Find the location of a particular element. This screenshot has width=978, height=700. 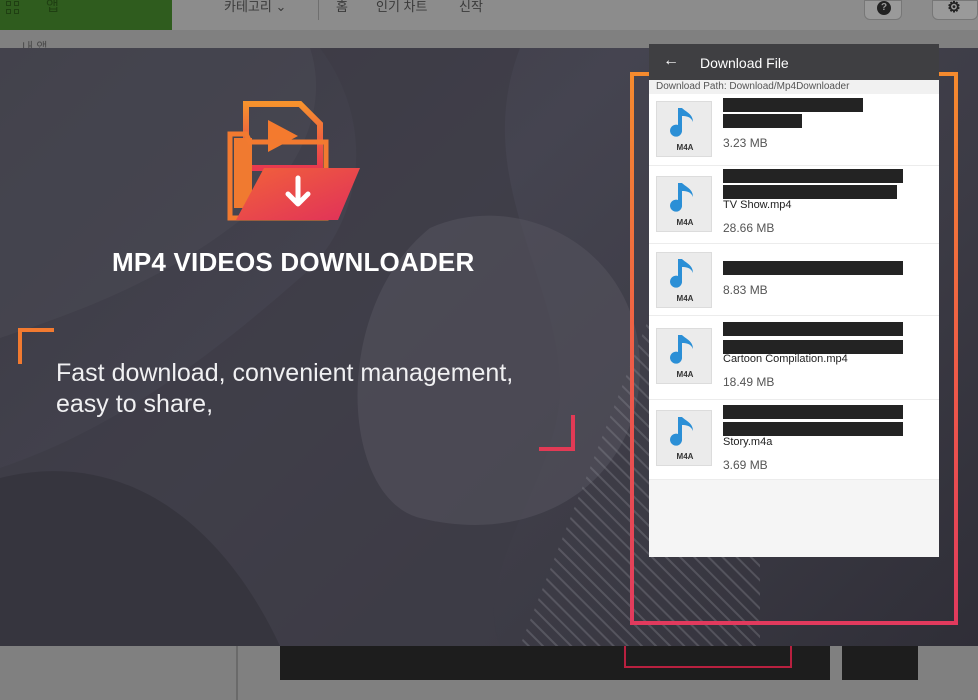

help-icon: ? is located at coordinates (884, 8).